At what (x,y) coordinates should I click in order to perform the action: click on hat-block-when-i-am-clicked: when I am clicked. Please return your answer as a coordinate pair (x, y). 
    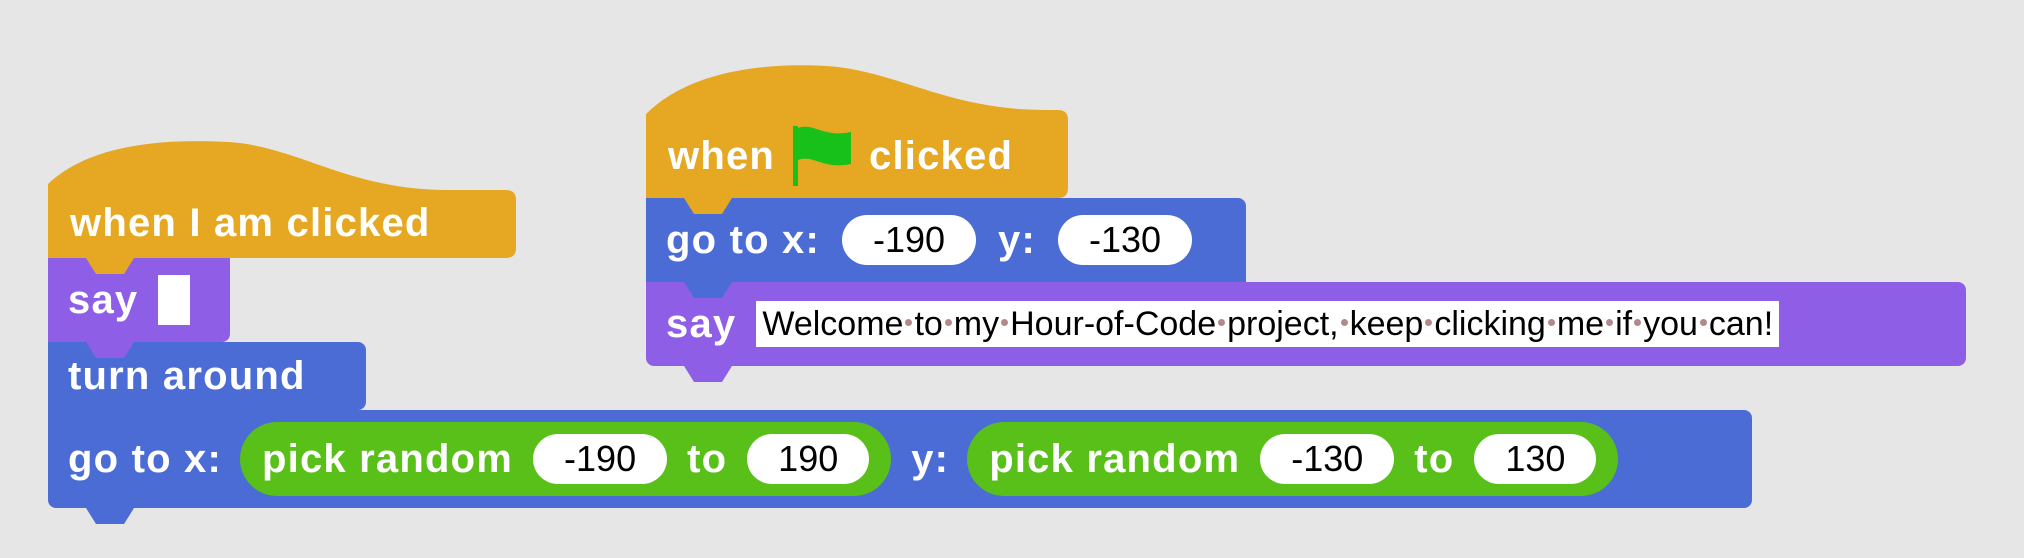
    Looking at the image, I should click on (282, 198).